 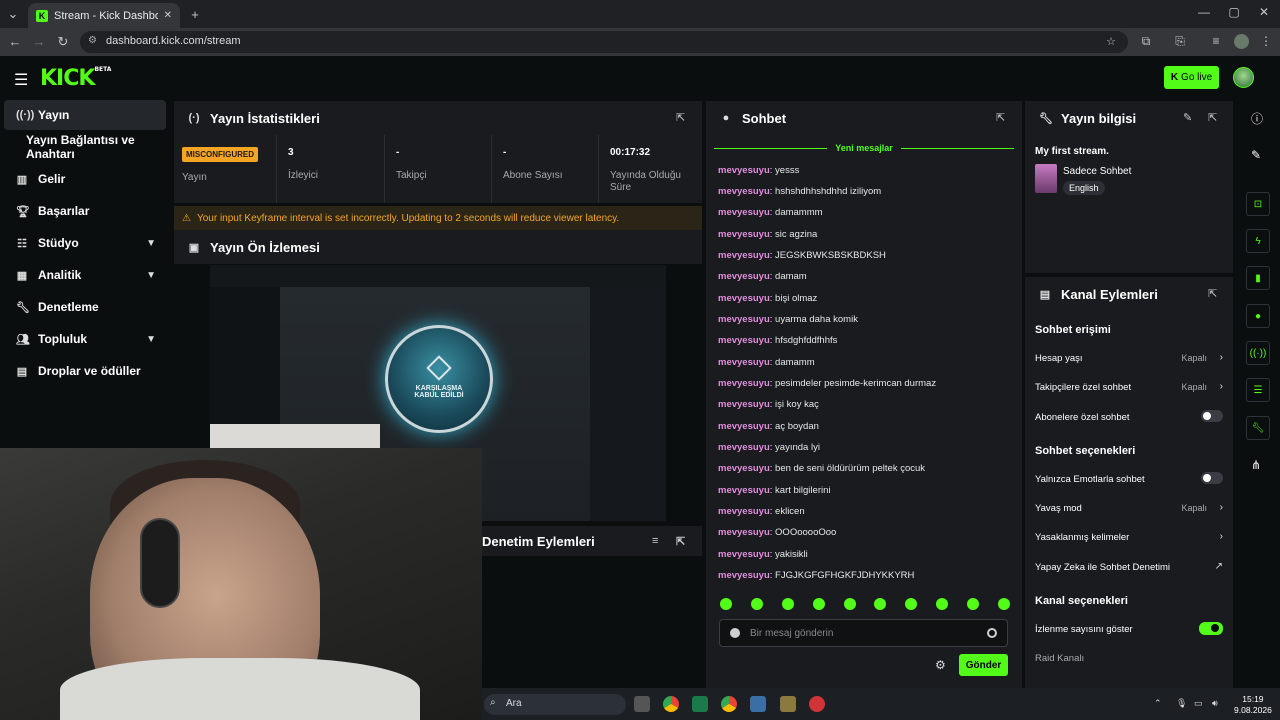 I want to click on url-bar: ⚙ dashboard.kick.com/stream ☆, so click(x=604, y=42).